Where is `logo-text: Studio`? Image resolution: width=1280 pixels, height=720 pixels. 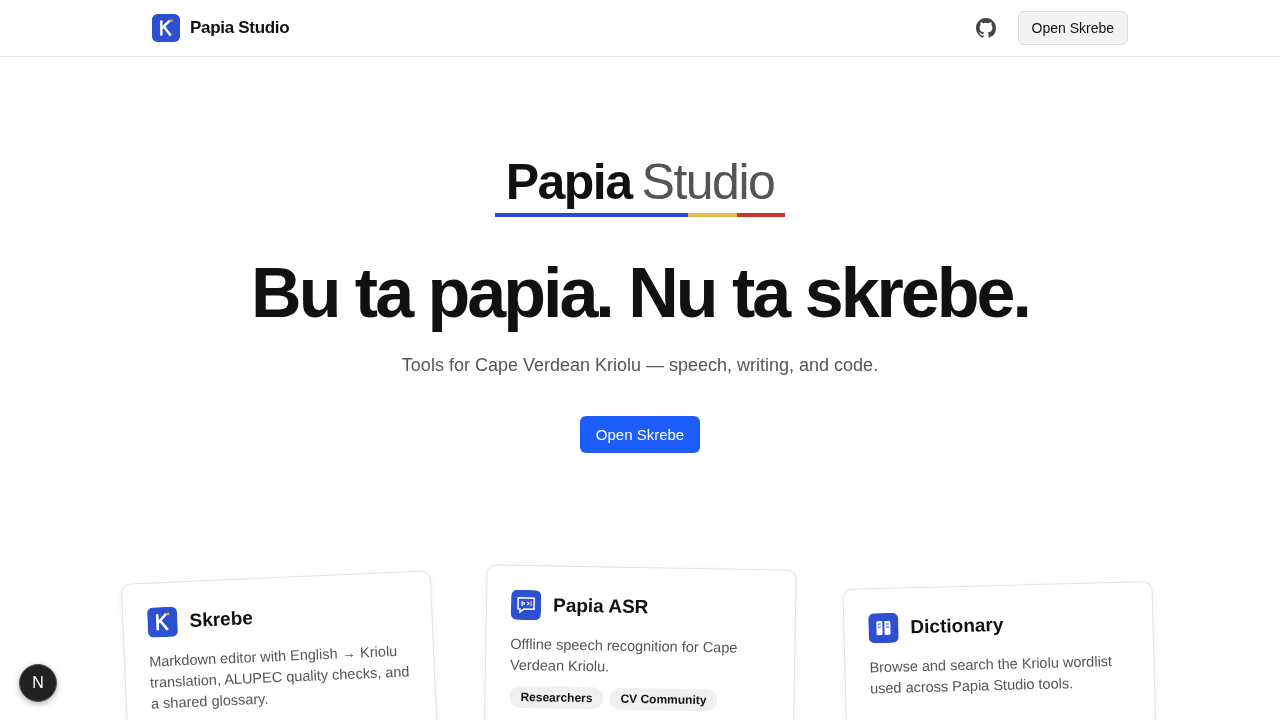
logo-text: Studio is located at coordinates (708, 182).